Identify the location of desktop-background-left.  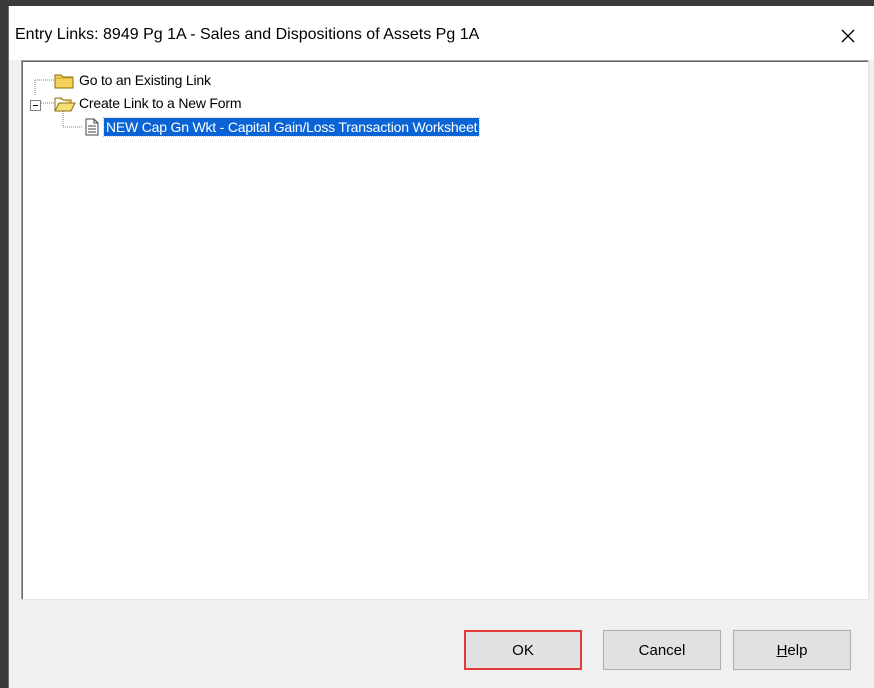
(4, 344).